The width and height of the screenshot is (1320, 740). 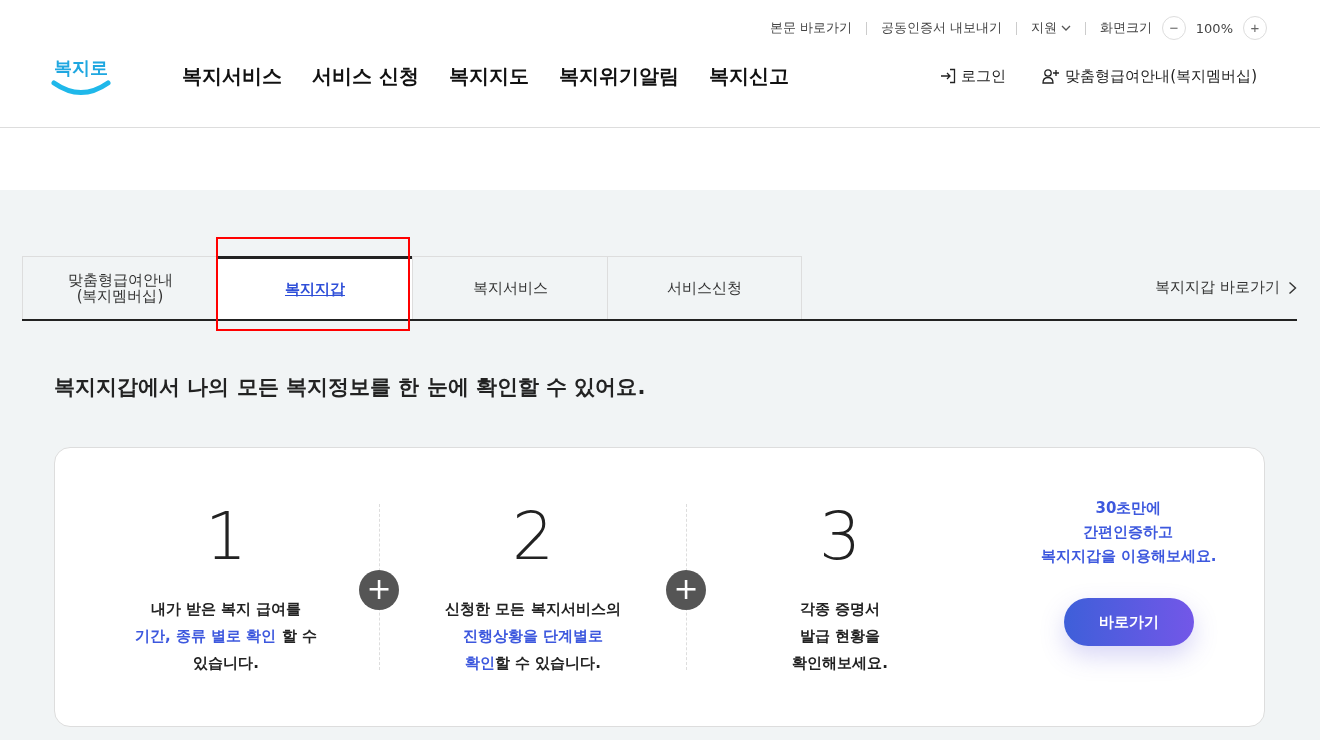 What do you see at coordinates (350, 387) in the screenshot?
I see `heading: 복지지갑에서 나의 모든 복지정보를 한 눈에 확인할 수 있어요.` at bounding box center [350, 387].